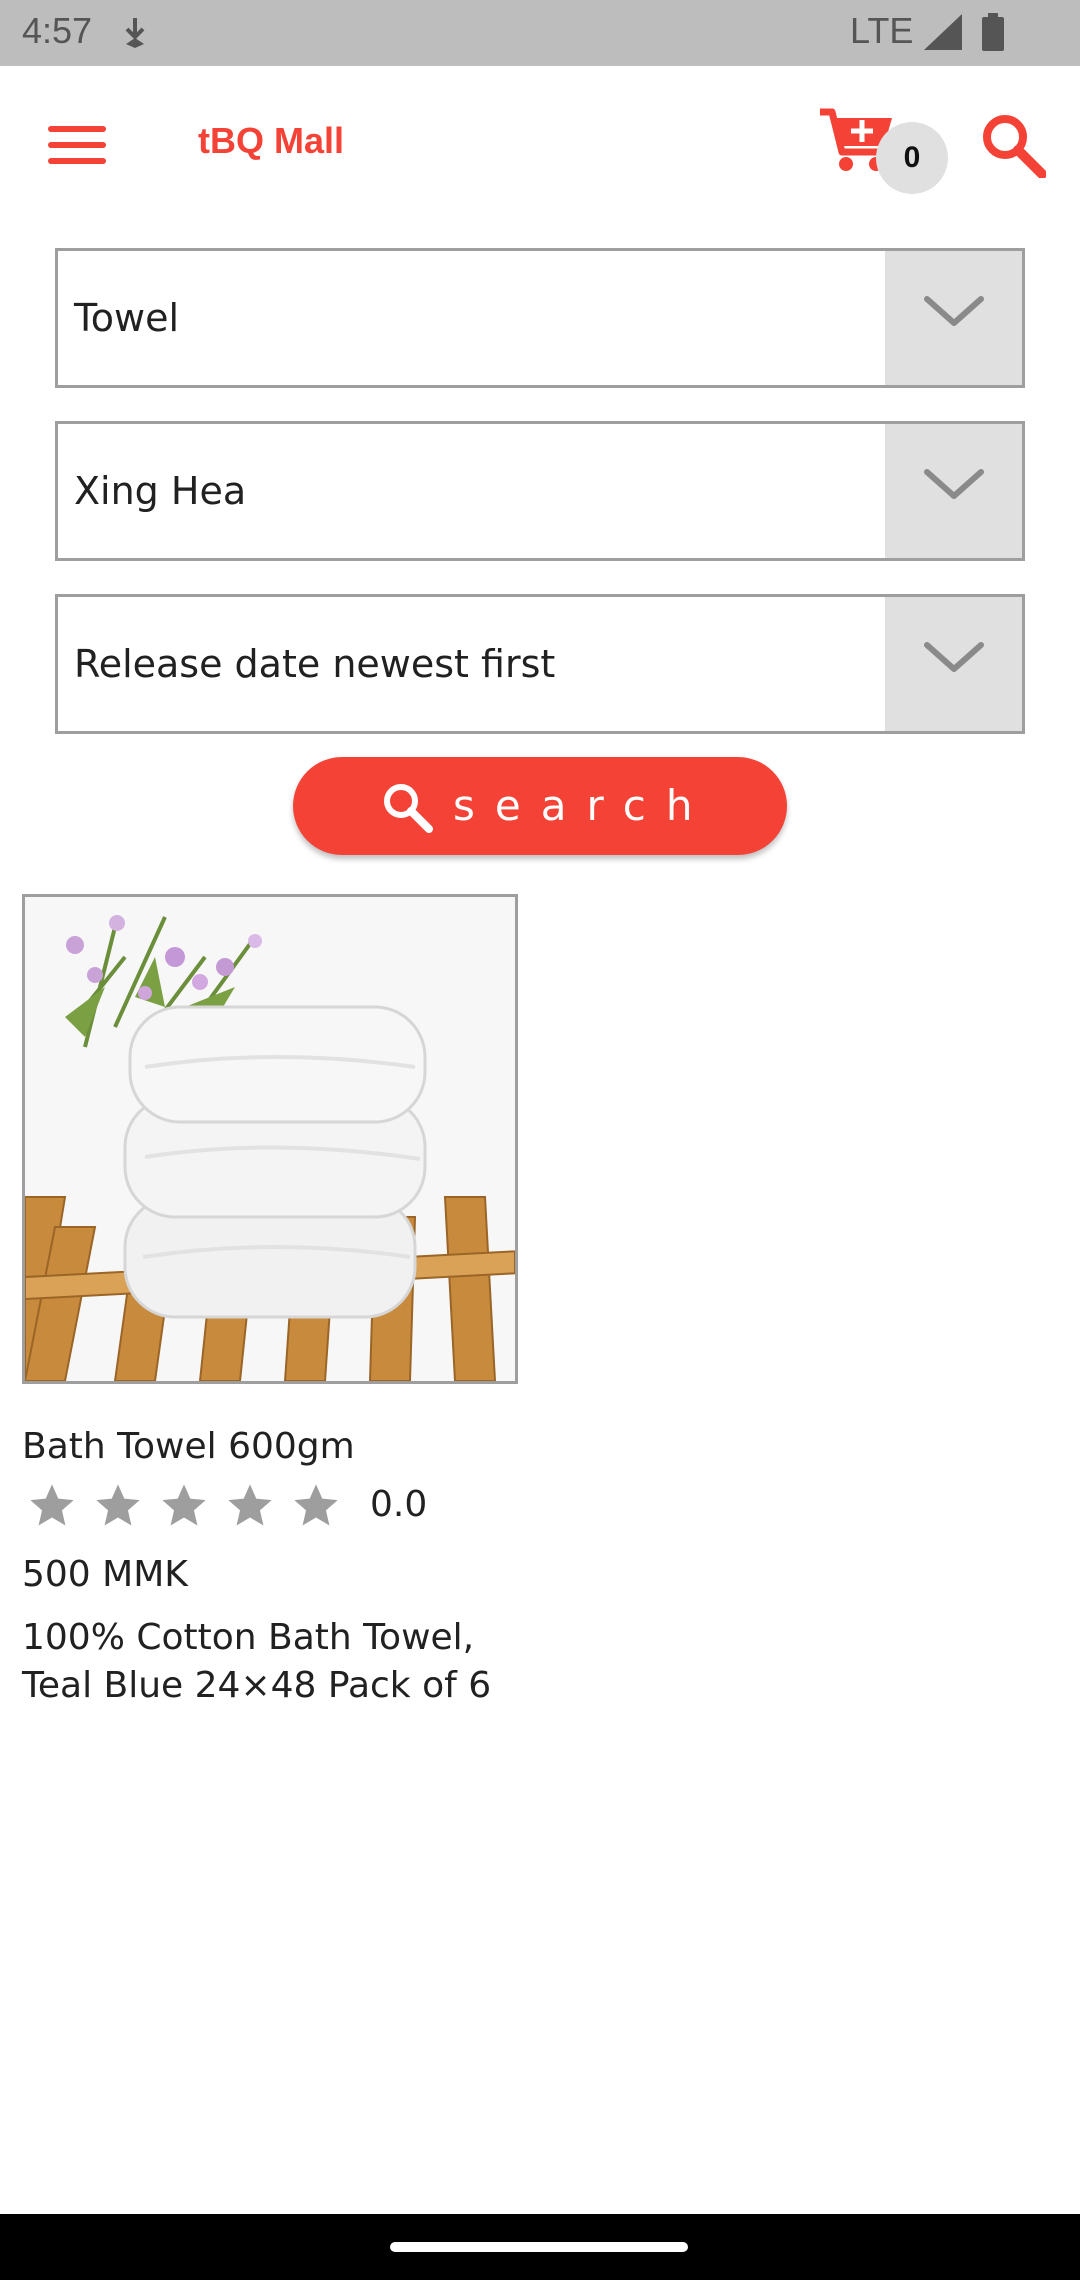  Describe the element at coordinates (77, 145) in the screenshot. I see `menu-icon` at that location.